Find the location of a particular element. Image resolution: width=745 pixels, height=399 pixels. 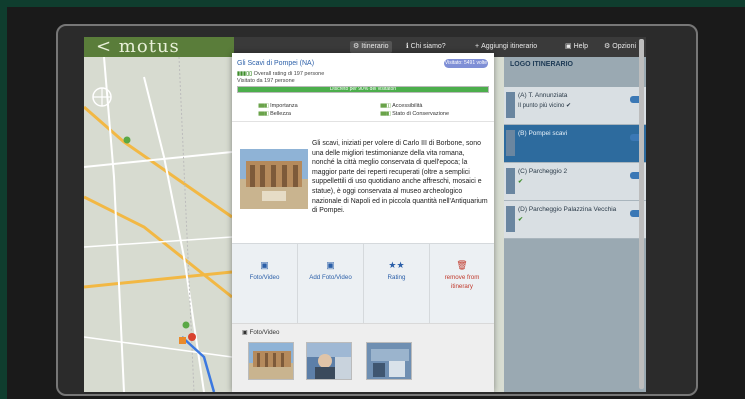

remove-from-itinerary-button: 🗑 remove from itinerary is located at coordinates (462, 284).